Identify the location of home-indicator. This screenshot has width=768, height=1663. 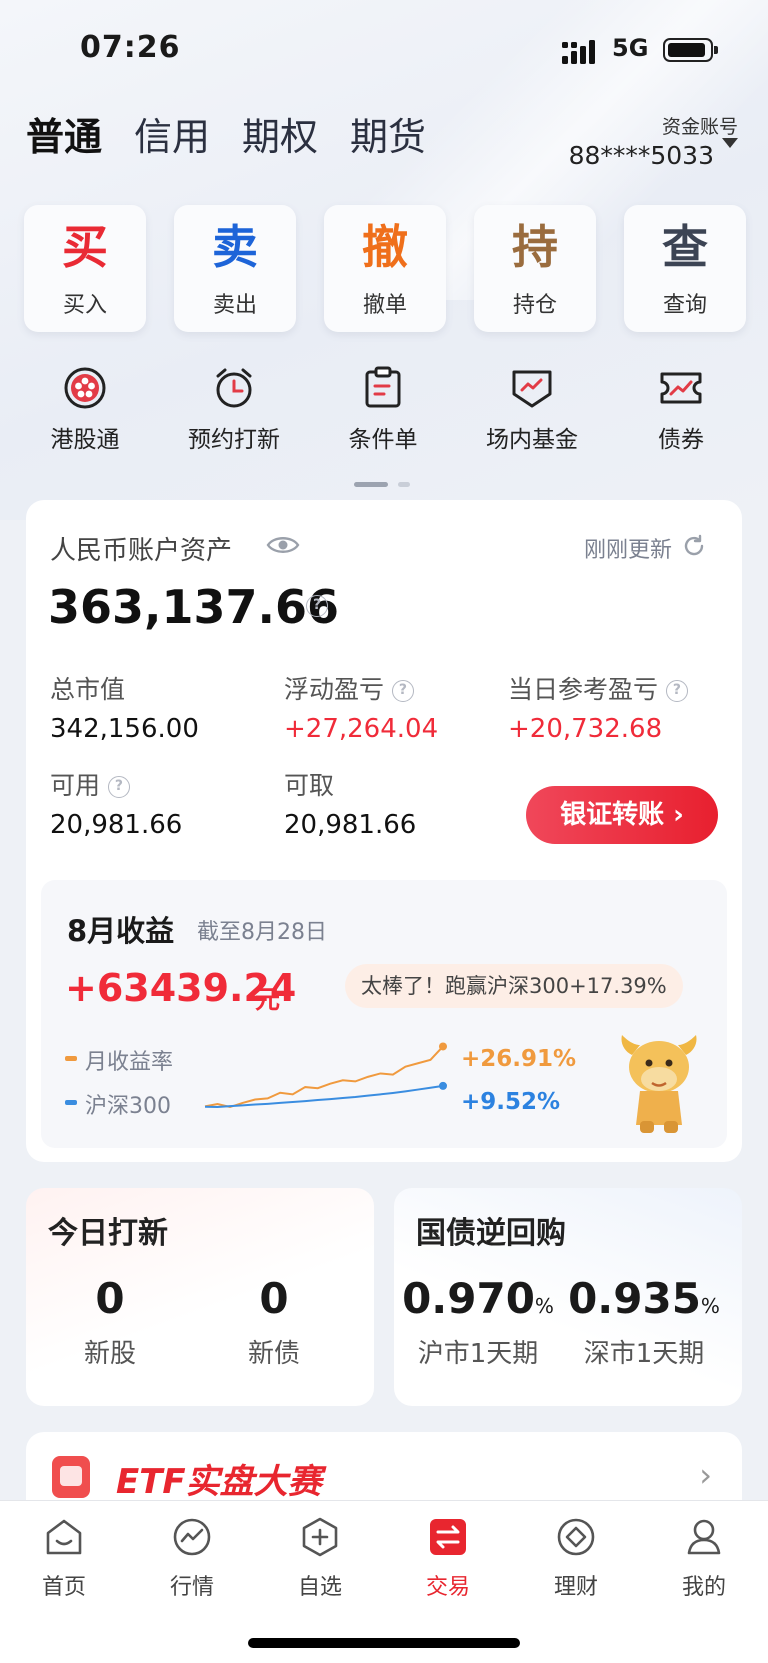
(384, 1643).